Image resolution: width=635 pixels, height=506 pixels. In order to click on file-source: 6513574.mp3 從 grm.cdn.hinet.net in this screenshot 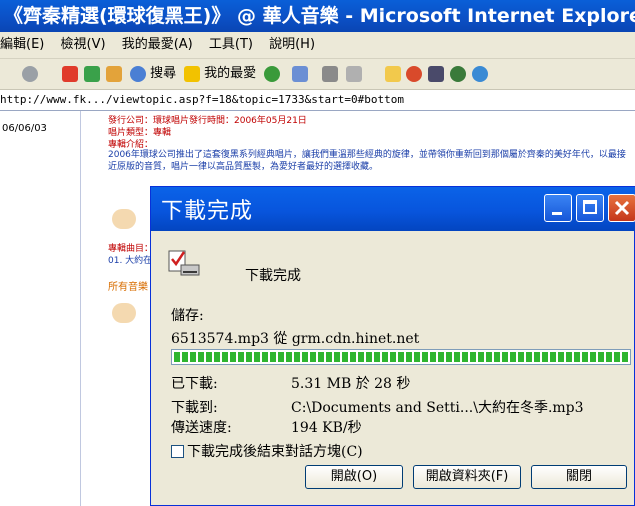, I will do `click(295, 339)`.